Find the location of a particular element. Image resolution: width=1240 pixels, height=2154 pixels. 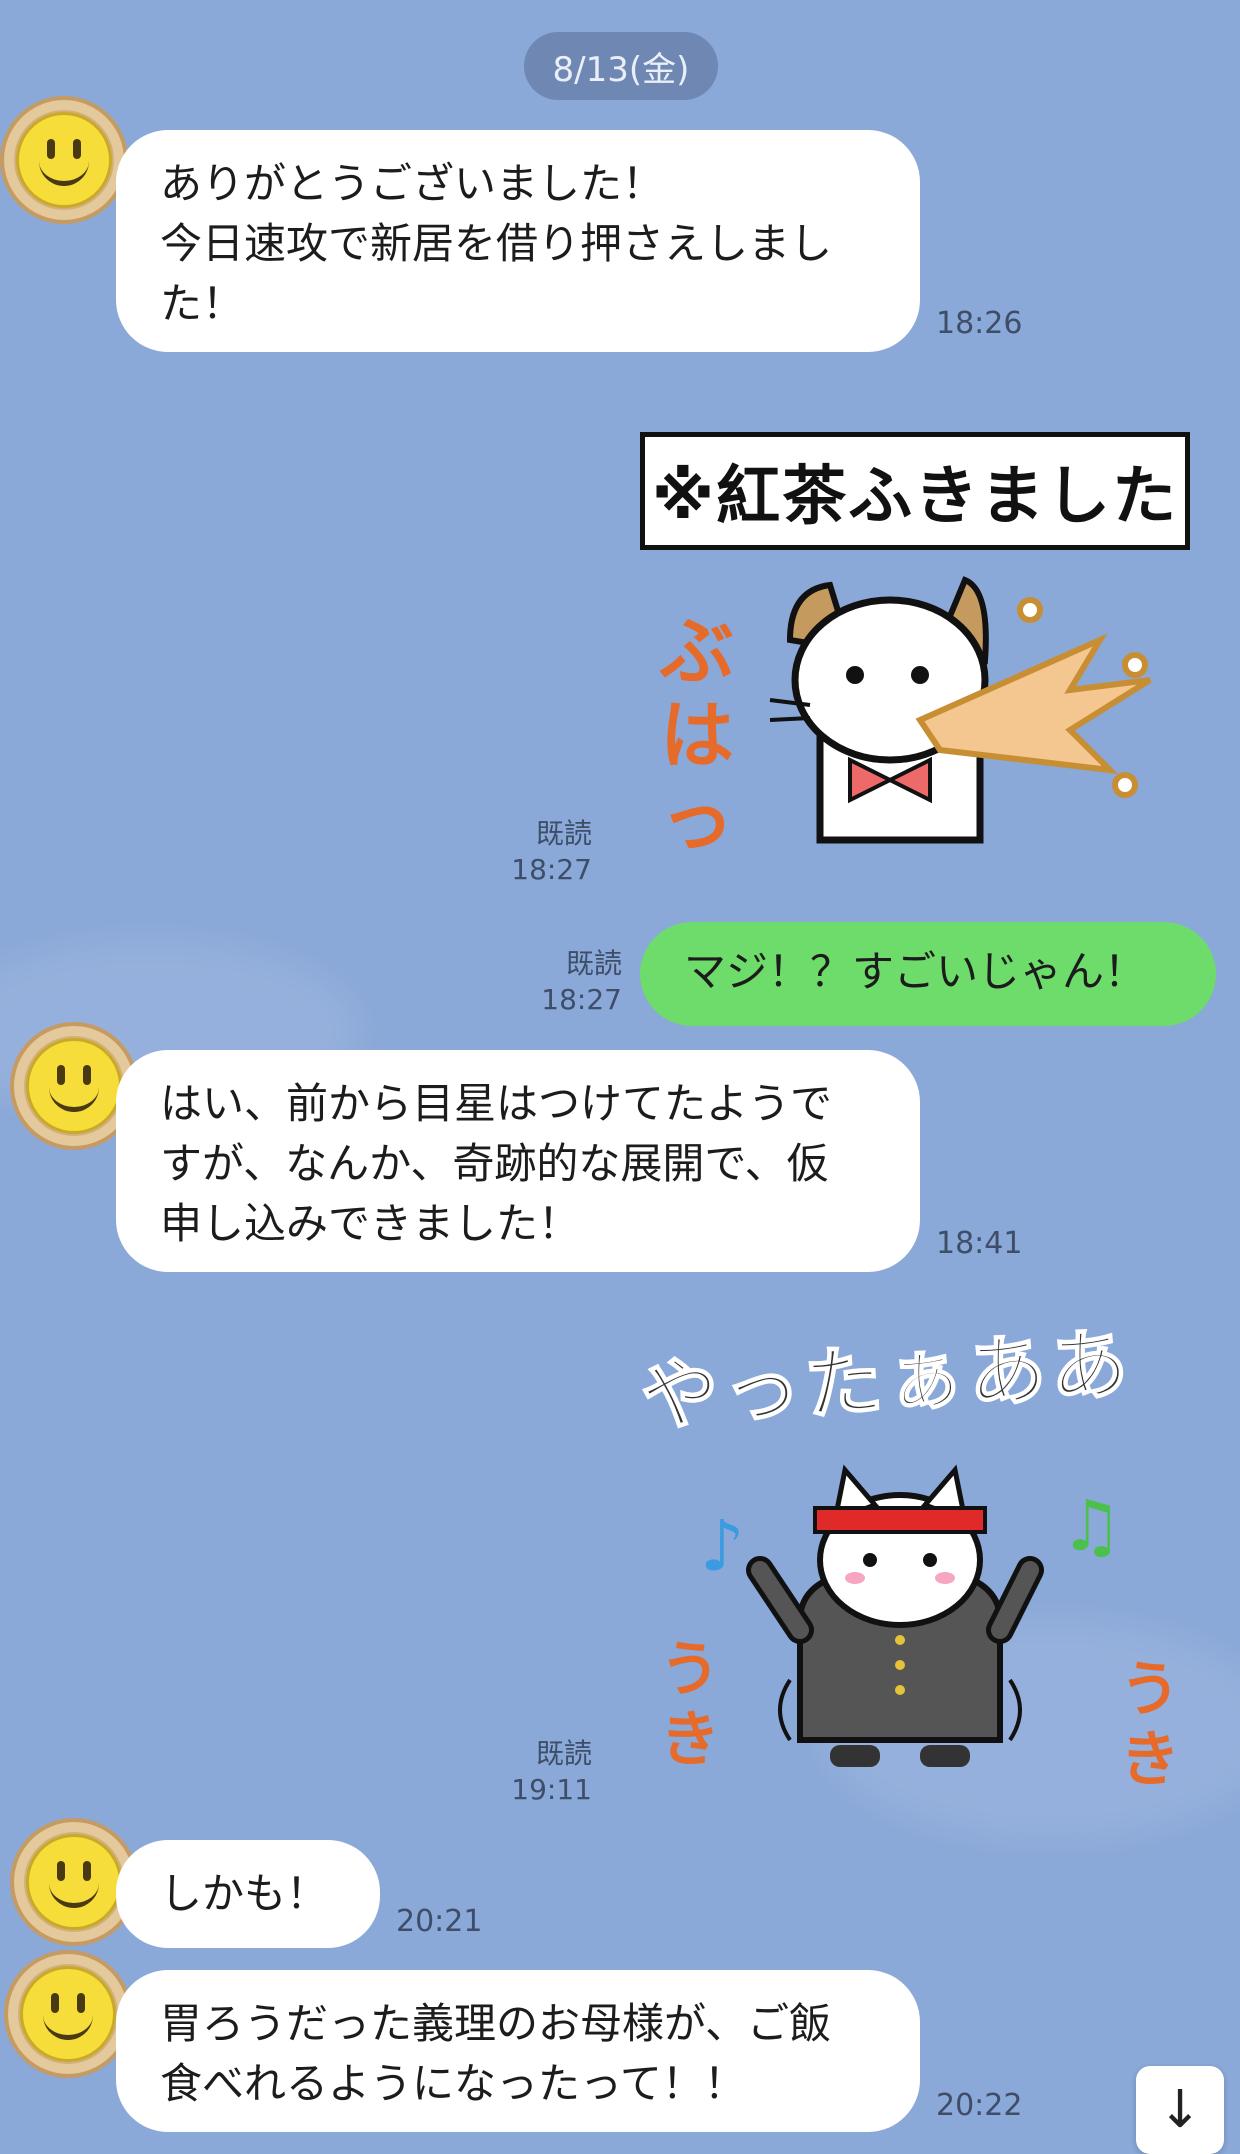

cat-sticker-image: ♪ ♫ is located at coordinates (911, 1615).